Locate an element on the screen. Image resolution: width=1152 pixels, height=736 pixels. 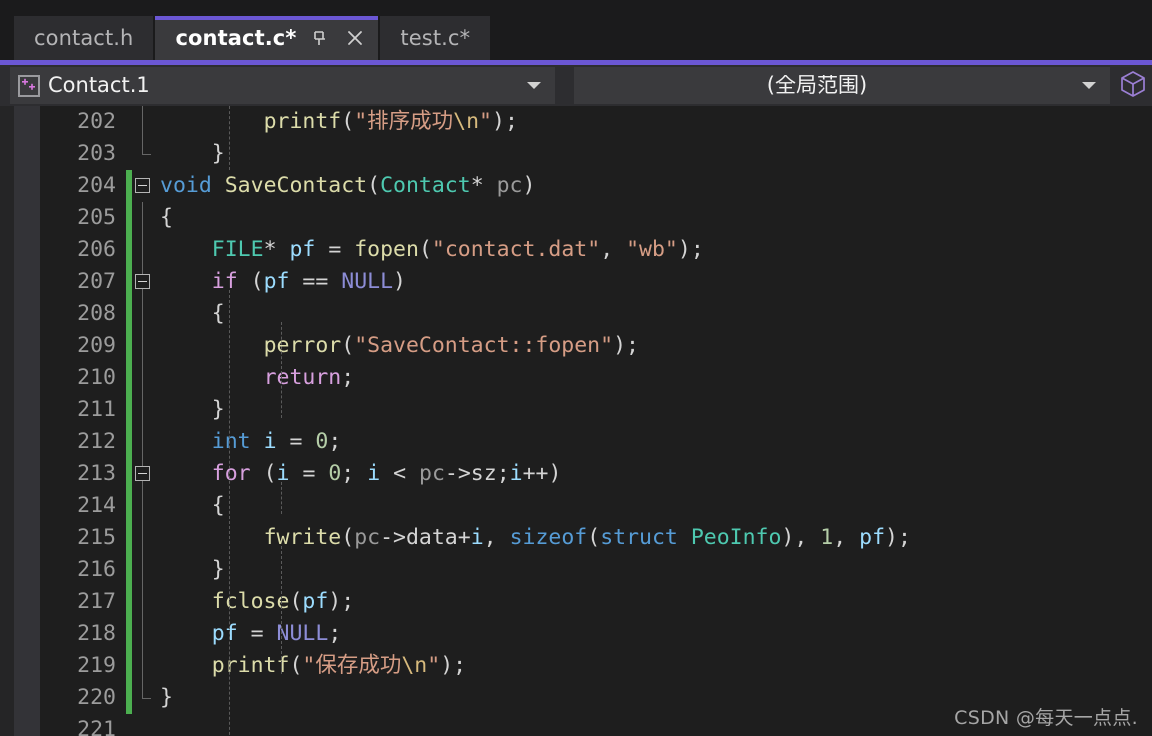
code-line: 214 { is located at coordinates (596, 506).